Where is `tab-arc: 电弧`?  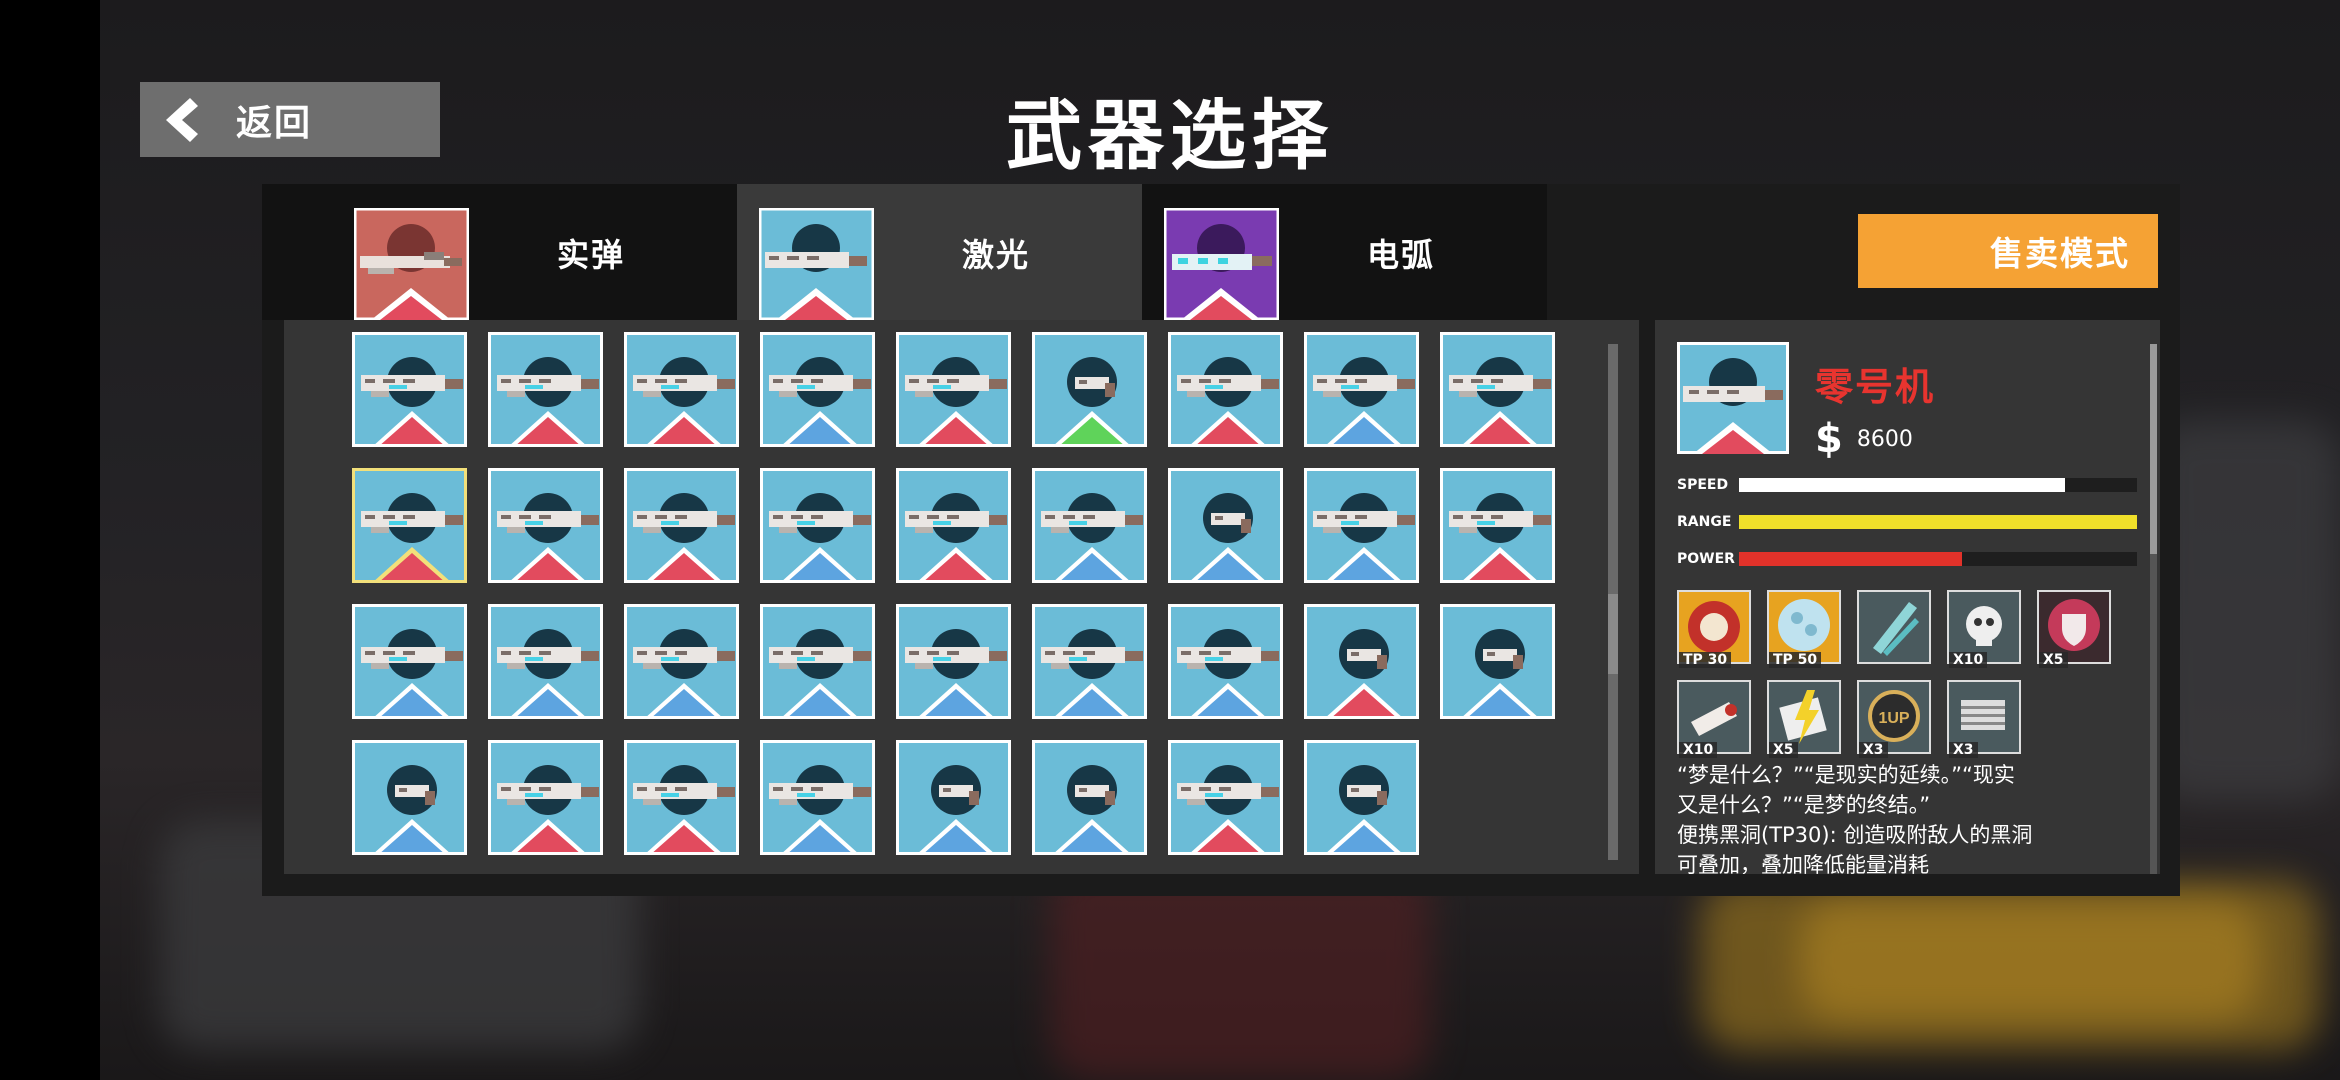
tab-arc: 电弧 is located at coordinates (1344, 252).